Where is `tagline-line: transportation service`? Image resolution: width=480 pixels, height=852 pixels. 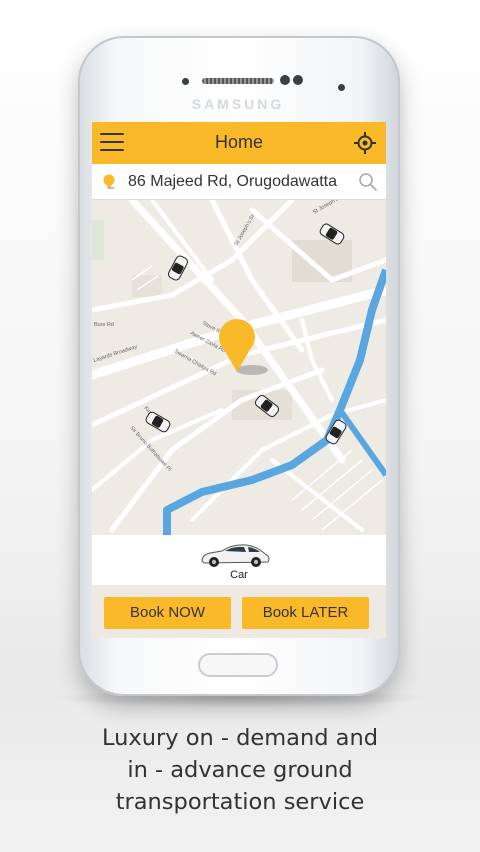 tagline-line: transportation service is located at coordinates (240, 802).